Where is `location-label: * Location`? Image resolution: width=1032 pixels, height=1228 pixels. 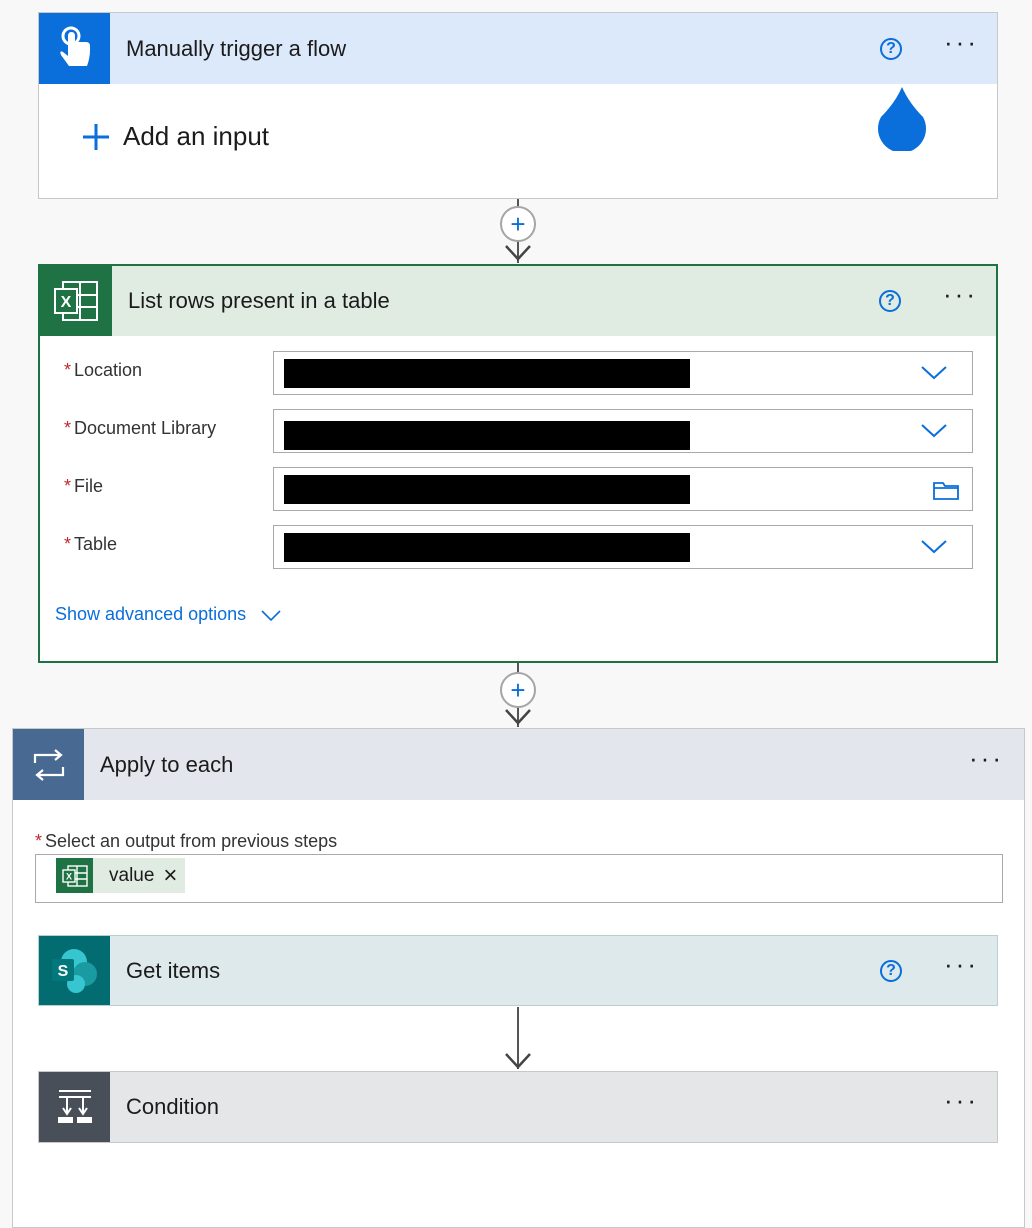 location-label: * Location is located at coordinates (103, 370).